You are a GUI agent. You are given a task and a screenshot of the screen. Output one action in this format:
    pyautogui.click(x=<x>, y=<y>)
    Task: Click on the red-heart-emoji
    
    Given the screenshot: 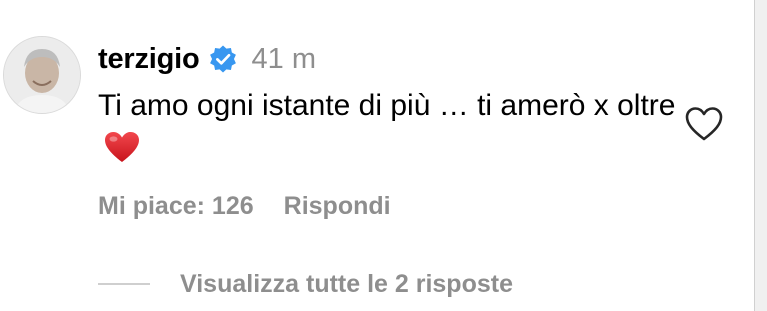 What is the action you would take?
    pyautogui.click(x=122, y=147)
    